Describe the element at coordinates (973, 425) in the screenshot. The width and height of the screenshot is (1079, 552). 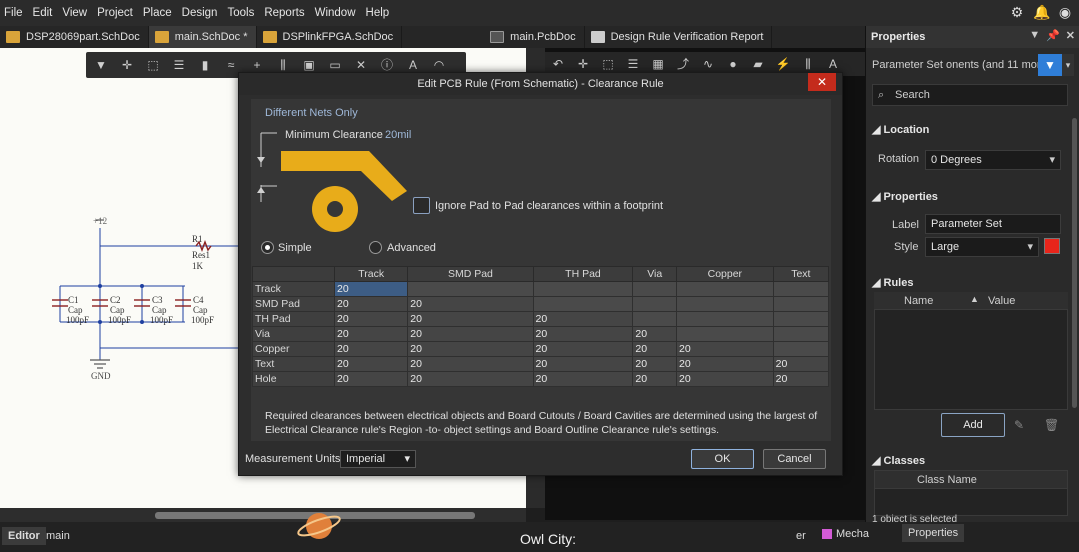
I see `add-rule-button: Add` at that location.